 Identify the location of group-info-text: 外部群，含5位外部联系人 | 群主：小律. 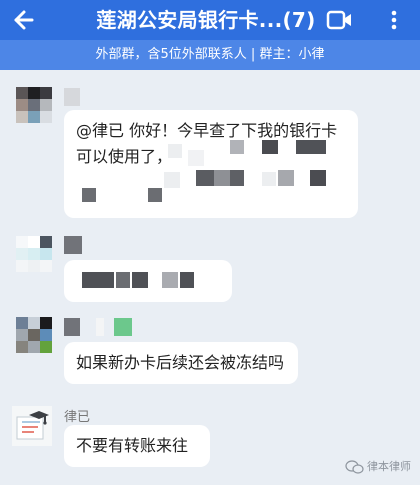
(210, 54).